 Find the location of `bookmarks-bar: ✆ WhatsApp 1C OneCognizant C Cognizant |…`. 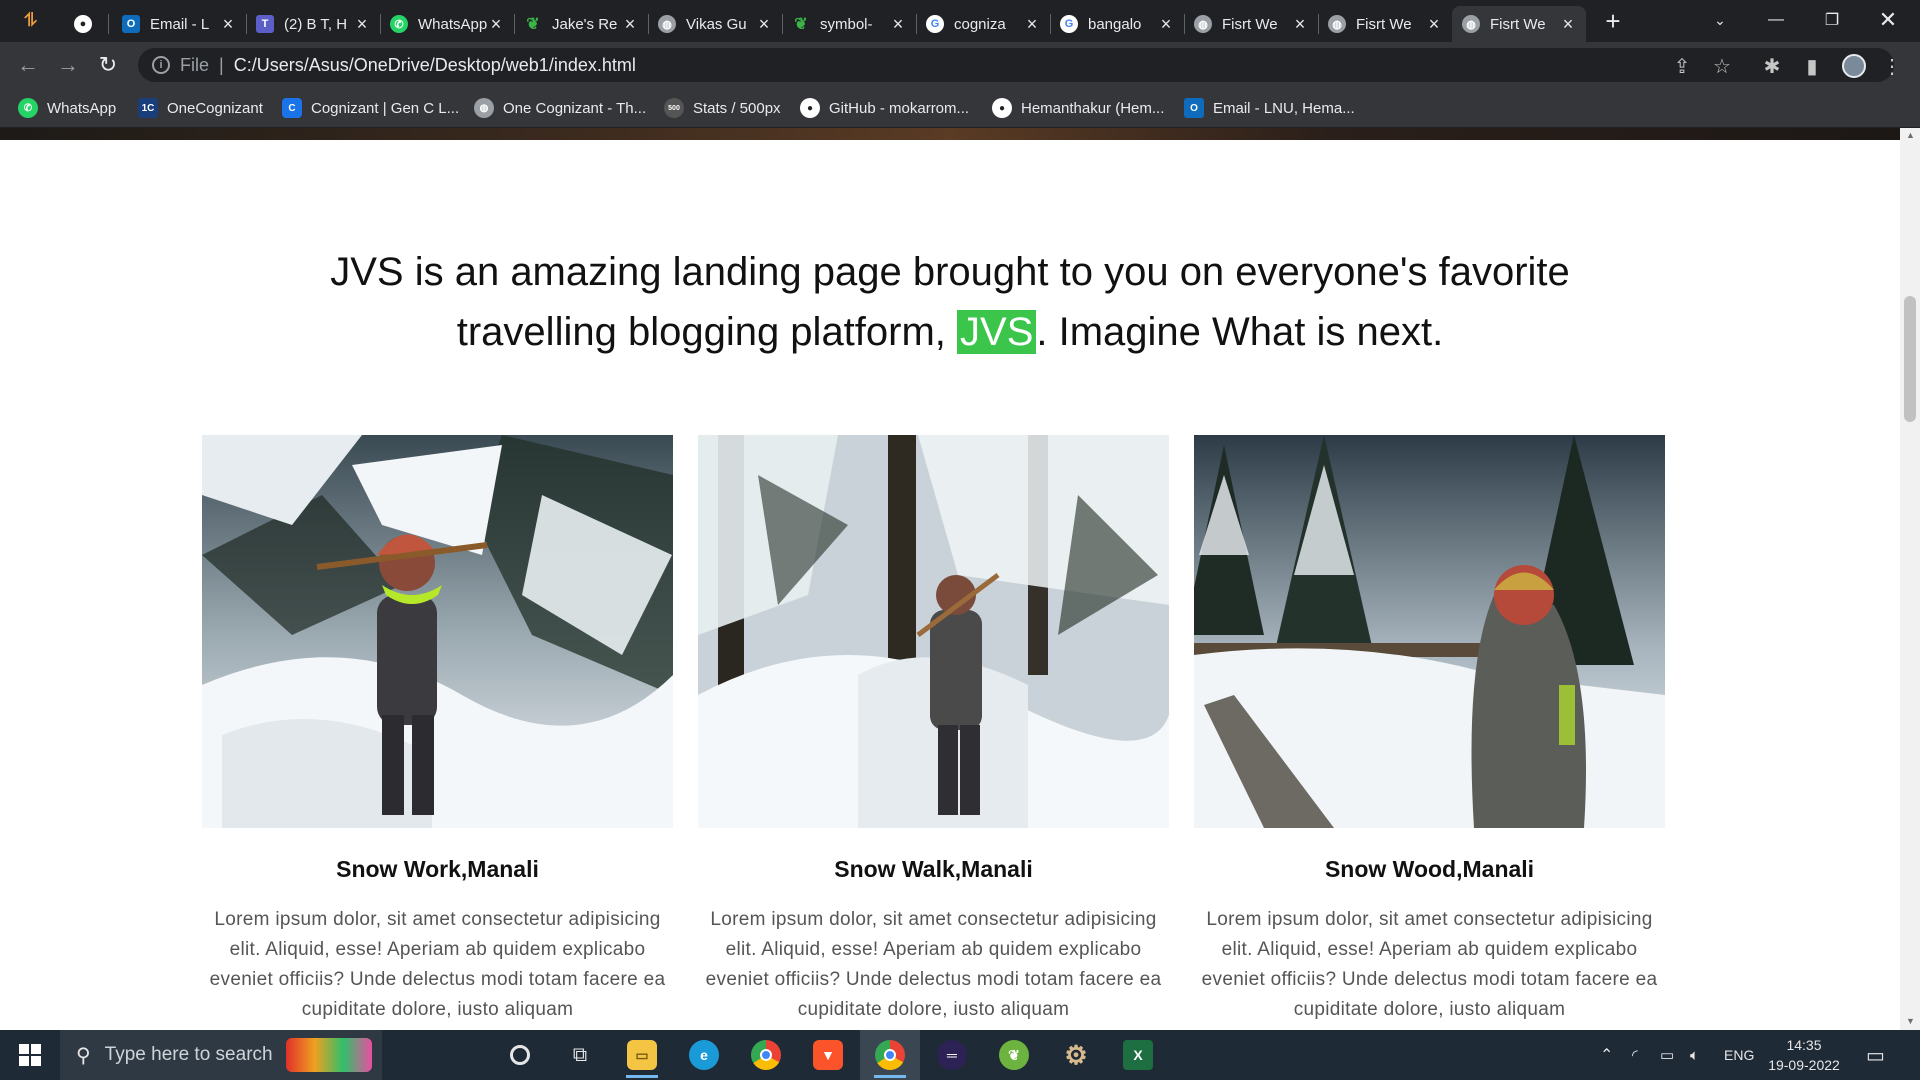

bookmarks-bar: ✆ WhatsApp 1C OneCognizant C Cognizant |… is located at coordinates (960, 108).